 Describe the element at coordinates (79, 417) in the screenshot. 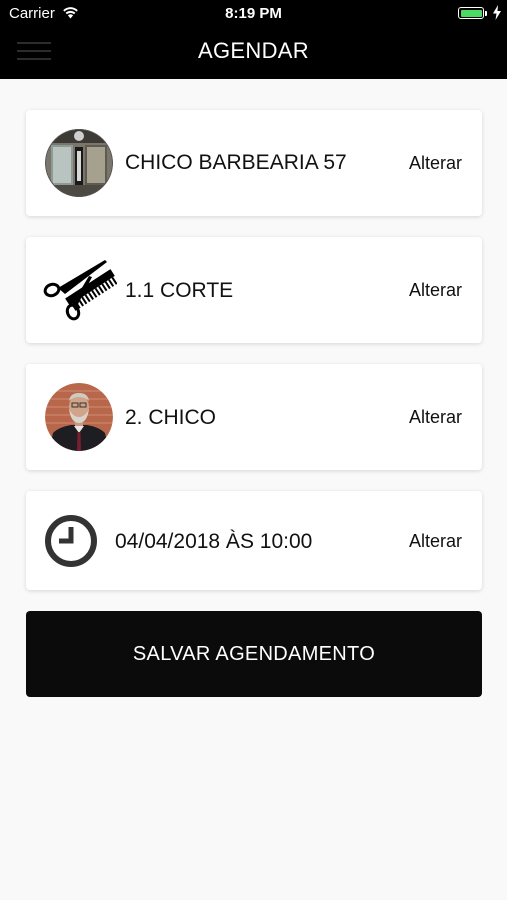

I see `barber-photo` at that location.